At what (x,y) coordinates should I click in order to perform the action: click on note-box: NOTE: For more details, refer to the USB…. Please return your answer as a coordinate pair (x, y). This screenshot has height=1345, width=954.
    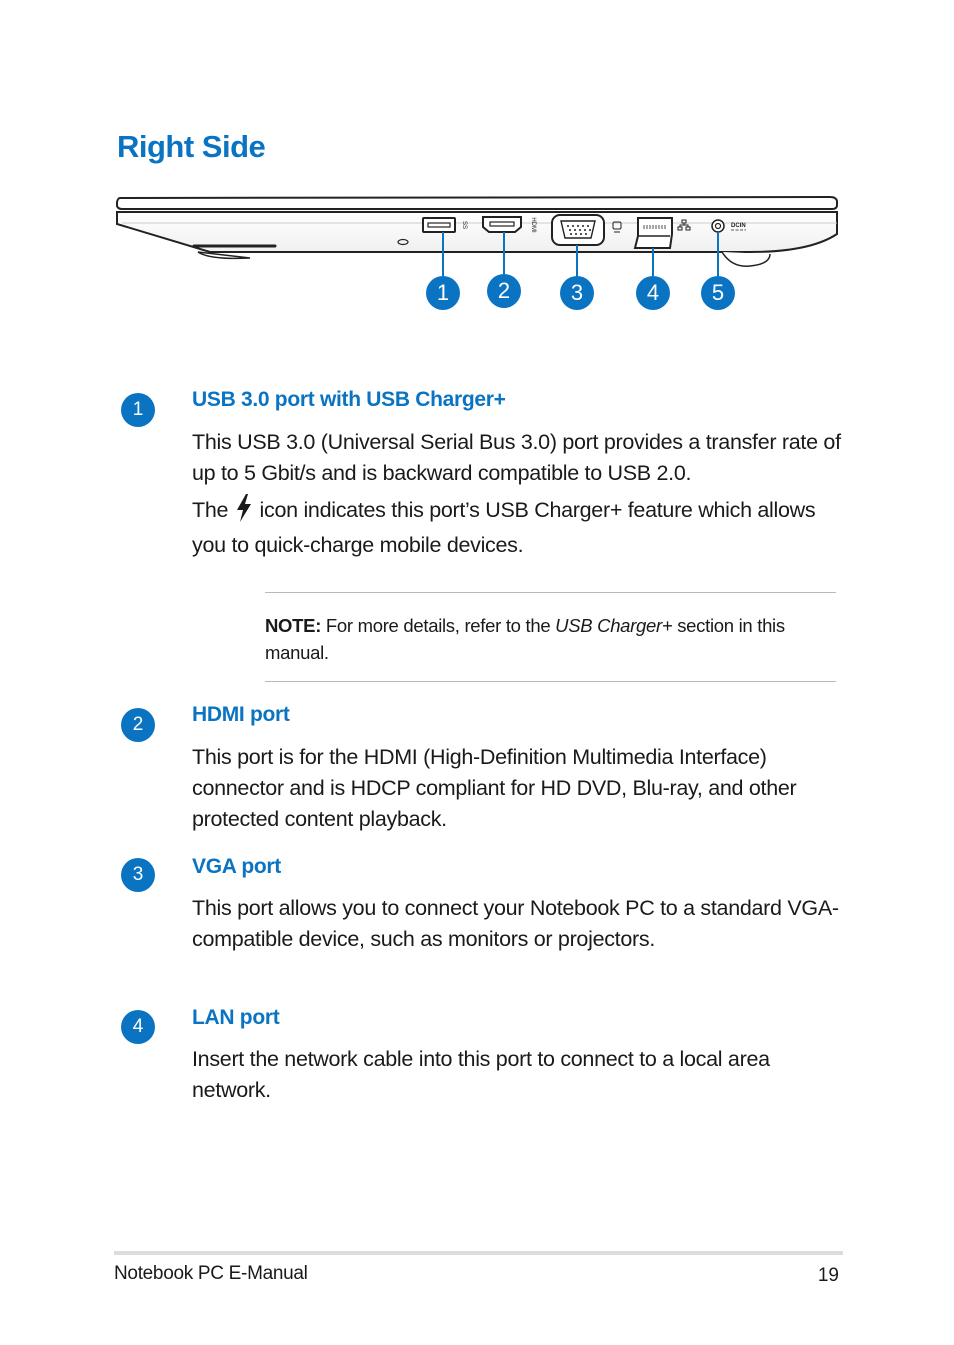
    Looking at the image, I should click on (552, 639).